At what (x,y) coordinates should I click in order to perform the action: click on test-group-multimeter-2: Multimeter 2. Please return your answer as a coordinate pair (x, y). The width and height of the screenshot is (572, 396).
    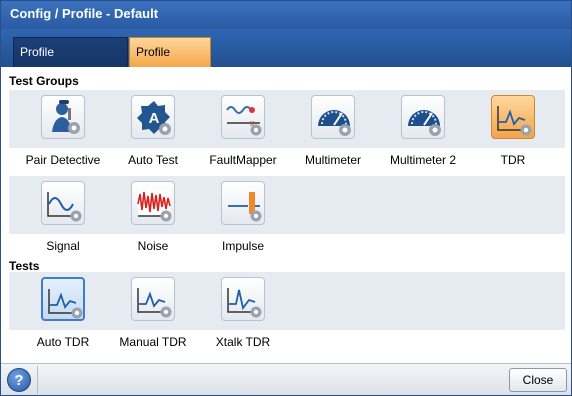
    Looking at the image, I should click on (422, 135).